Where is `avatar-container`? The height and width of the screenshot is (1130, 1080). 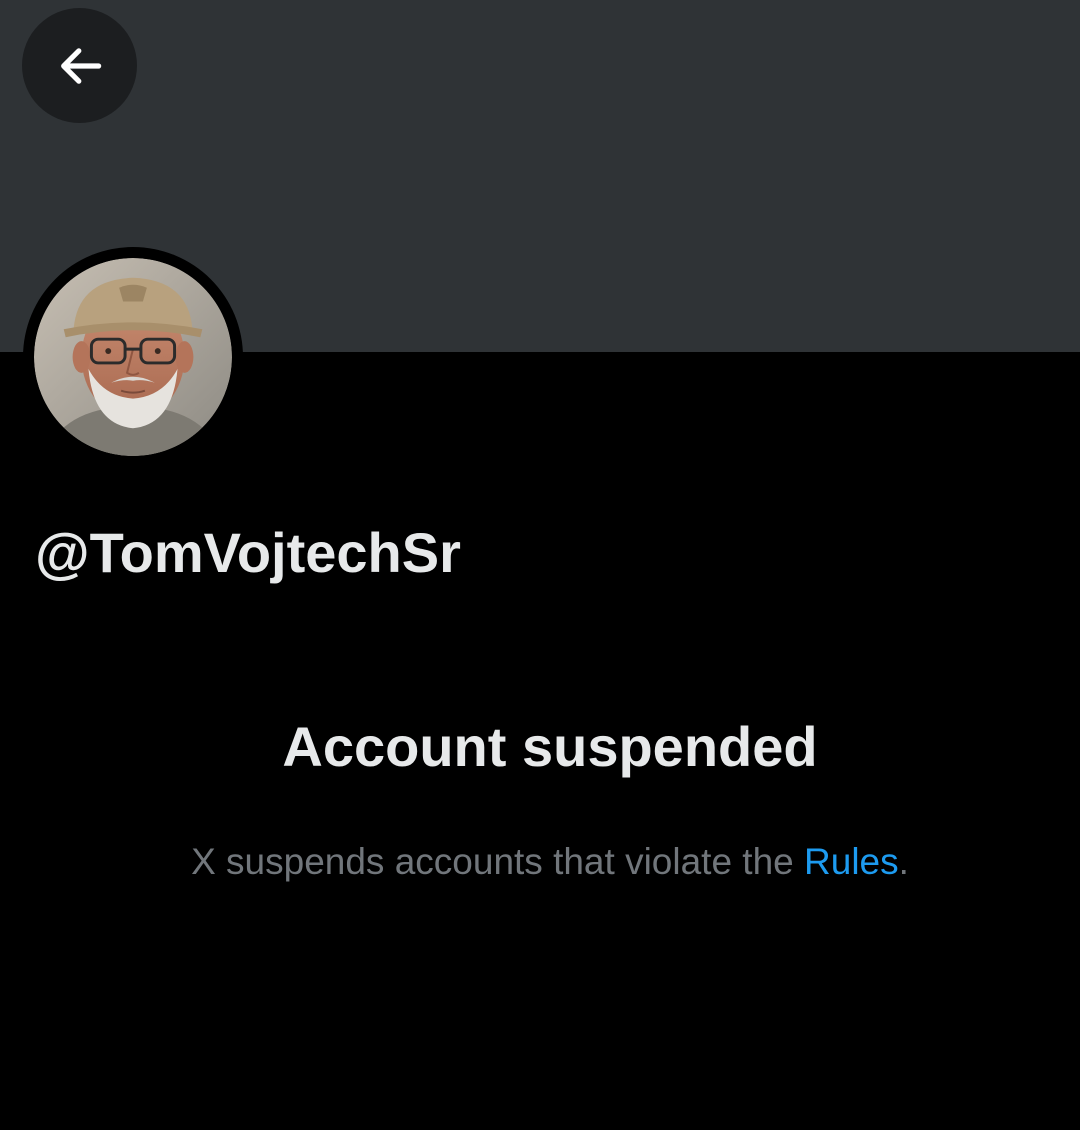
avatar-container is located at coordinates (133, 357).